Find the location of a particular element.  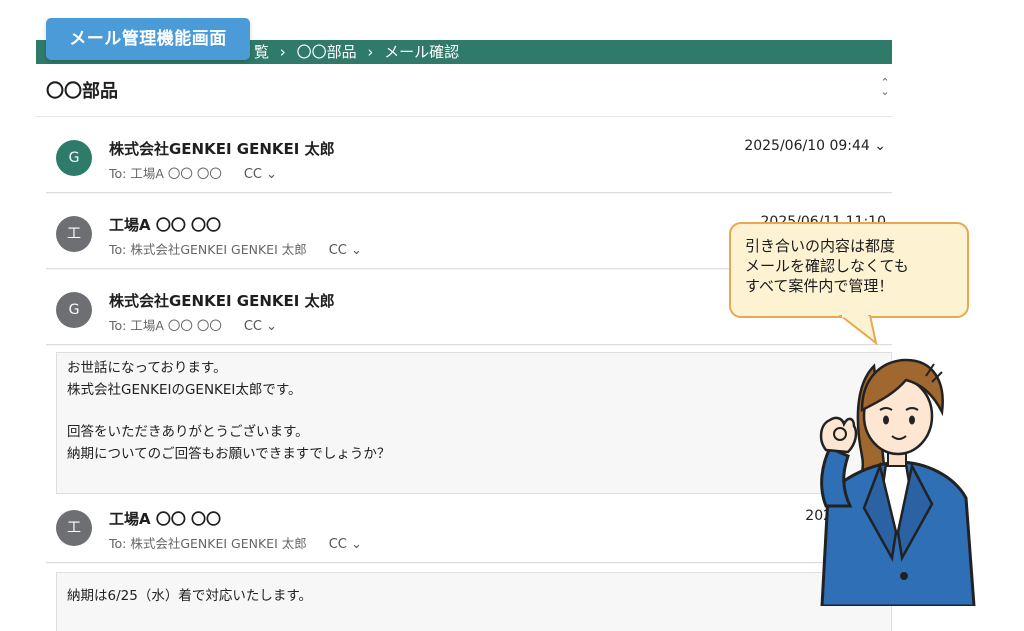

speech-bubble: 引き合いの内容は都度 メールを確認しなくても すべて案件内で管理！ is located at coordinates (849, 270).